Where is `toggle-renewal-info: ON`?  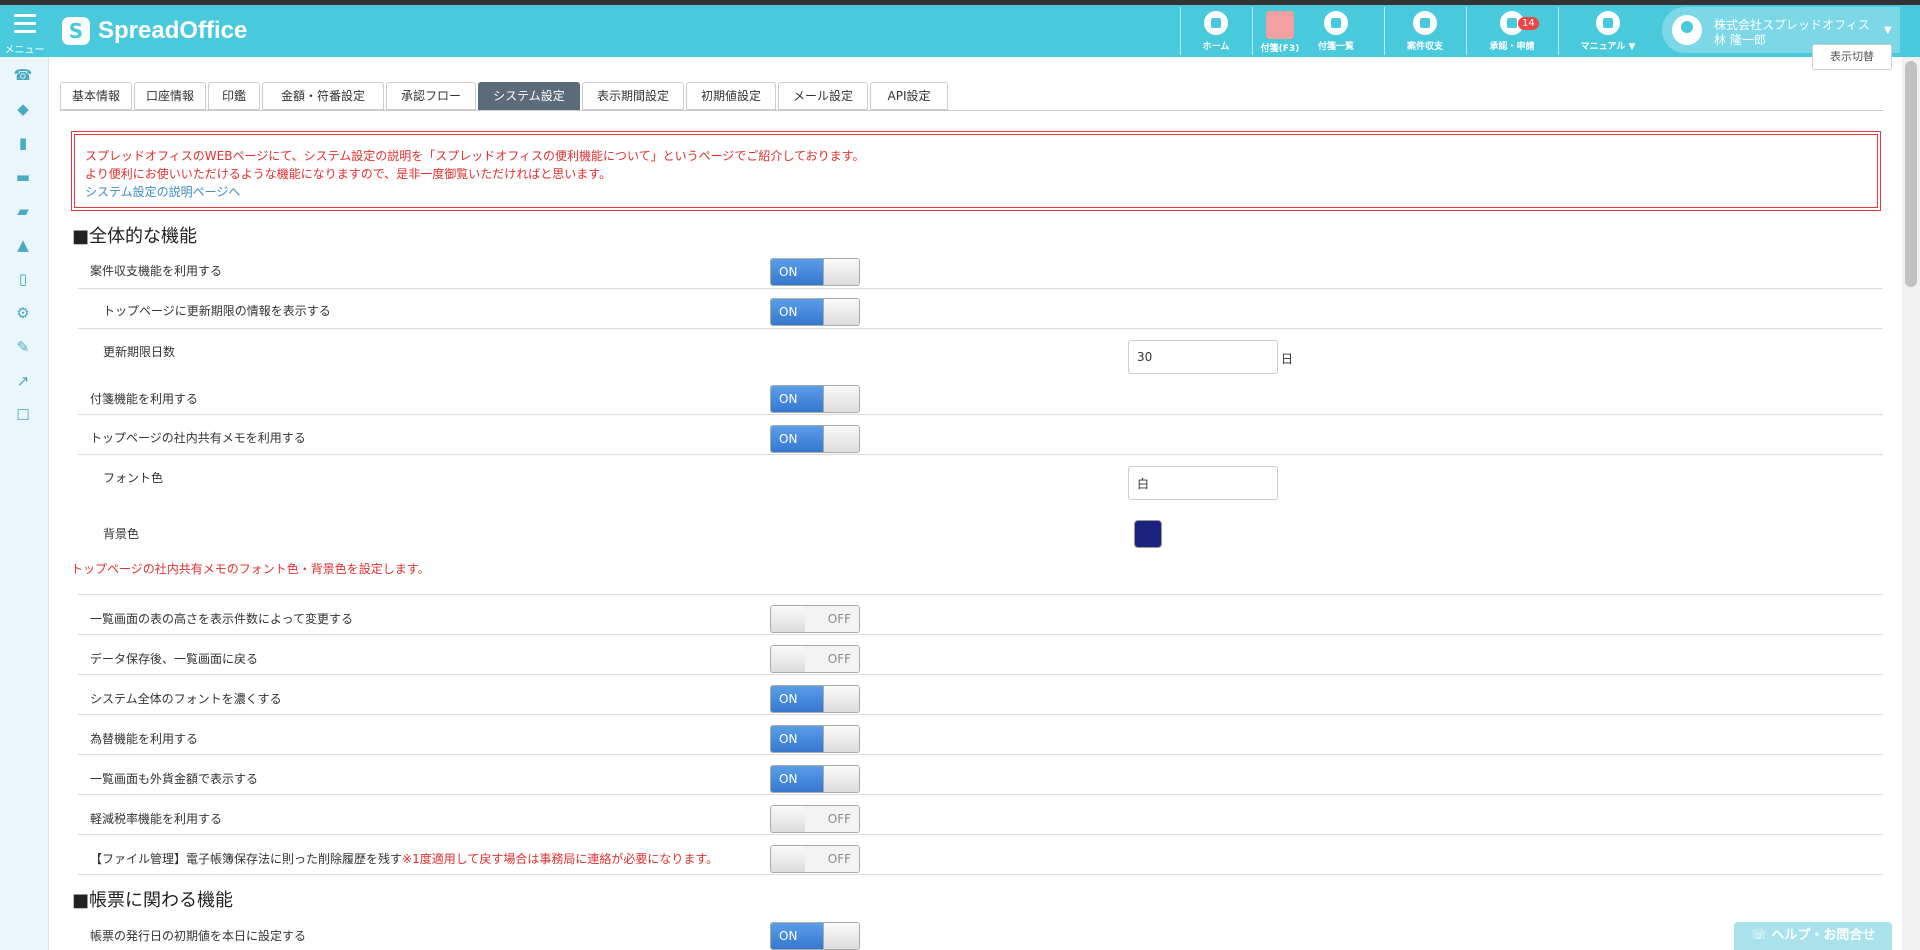 toggle-renewal-info: ON is located at coordinates (815, 312).